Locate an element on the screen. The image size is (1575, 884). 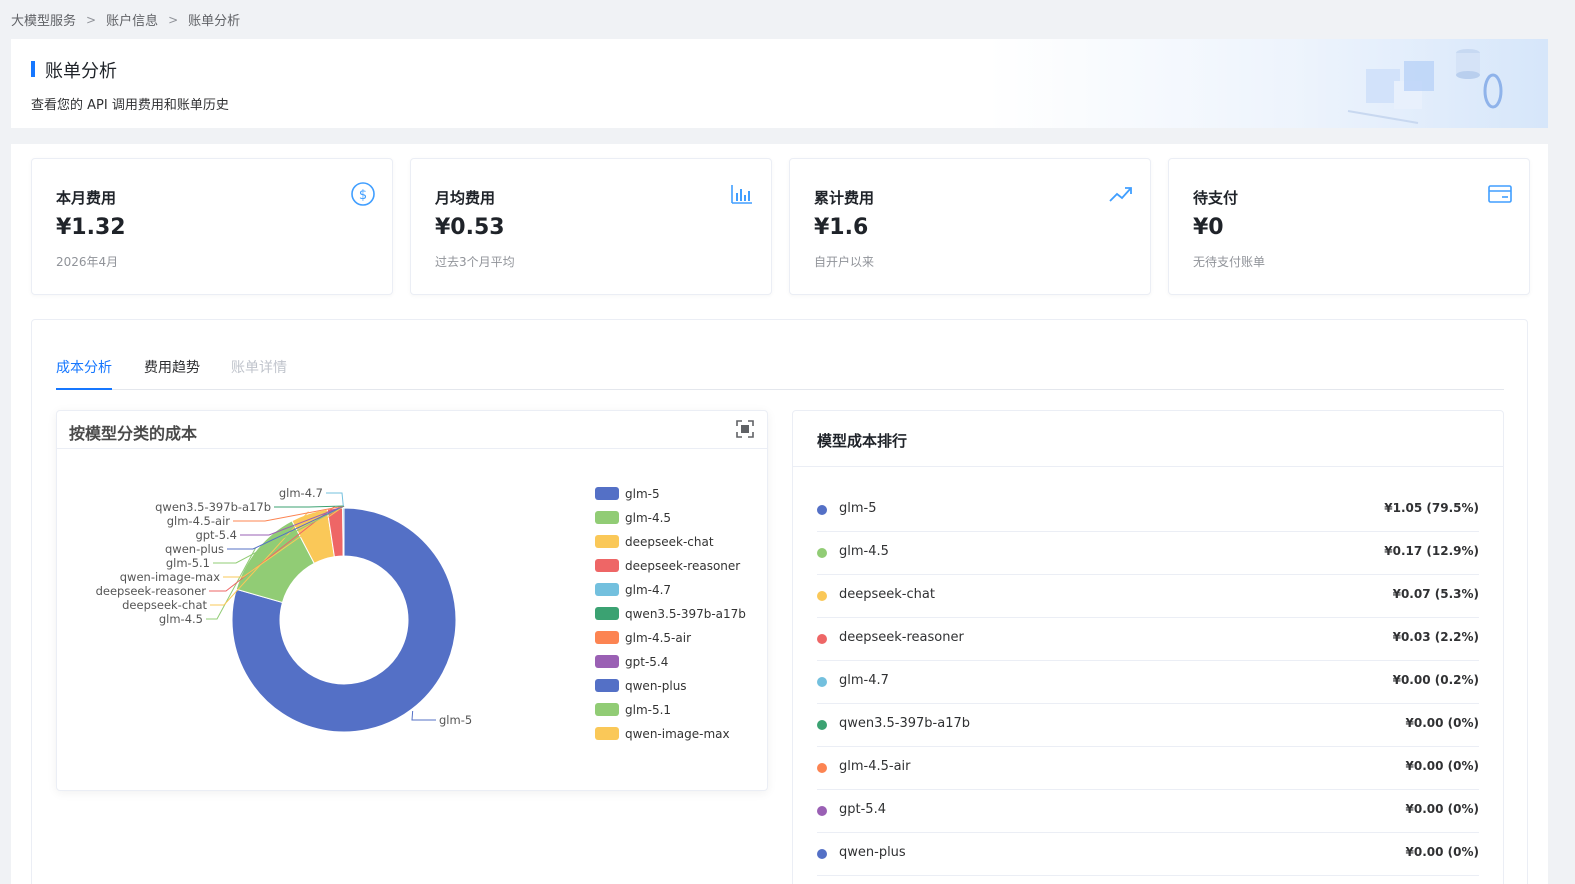
analysis-tabs: 成本分析 费用趋势 账单详情 is located at coordinates (780, 374).